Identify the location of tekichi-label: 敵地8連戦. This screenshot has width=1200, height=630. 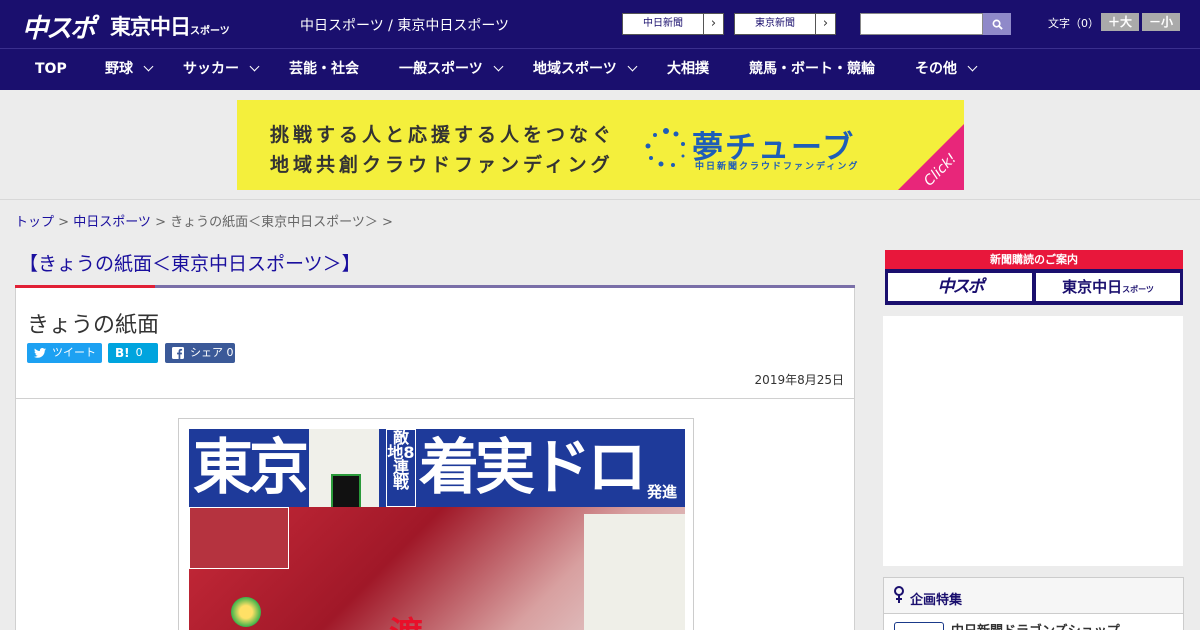
(401, 468).